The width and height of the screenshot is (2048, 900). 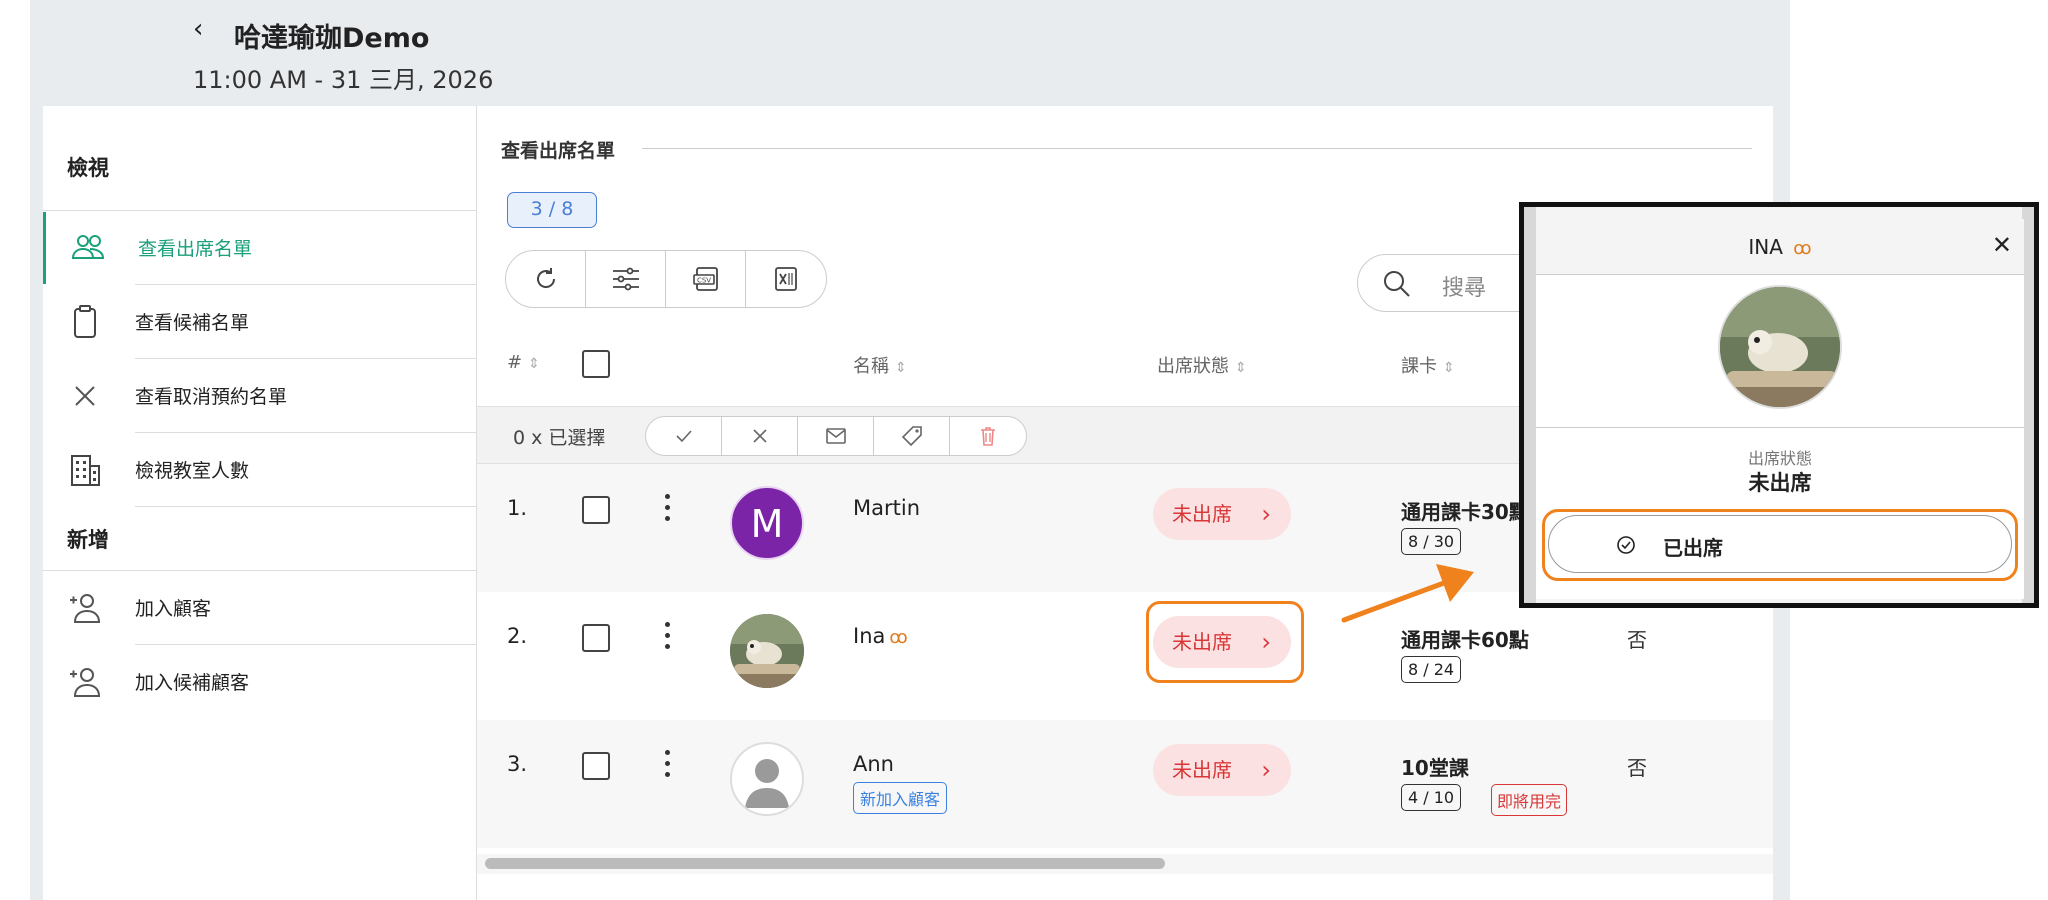 I want to click on trash-icon, so click(x=988, y=436).